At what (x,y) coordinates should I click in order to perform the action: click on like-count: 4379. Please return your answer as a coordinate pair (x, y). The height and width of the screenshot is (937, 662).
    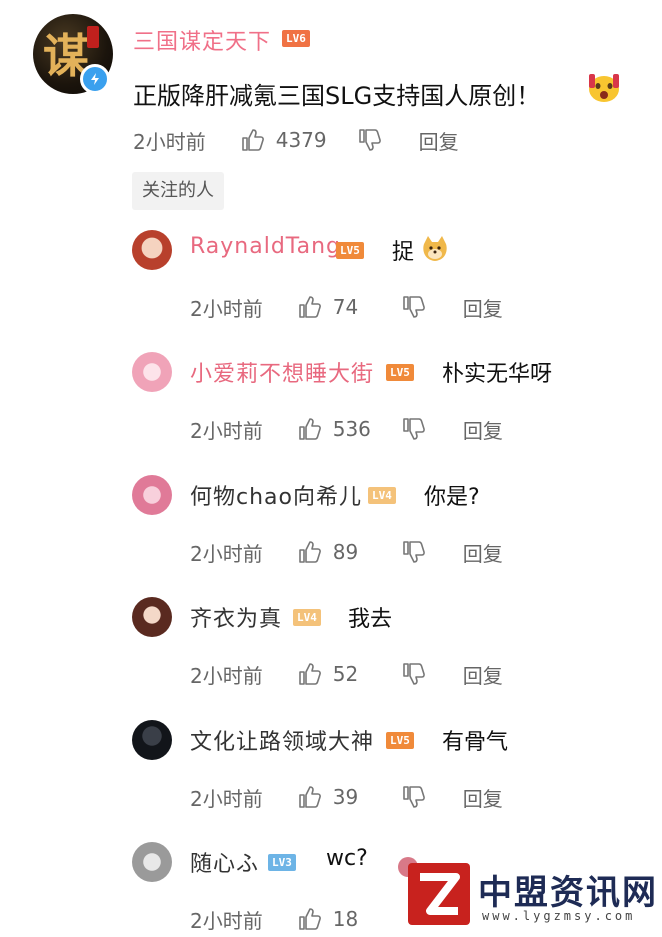
    Looking at the image, I should click on (301, 140).